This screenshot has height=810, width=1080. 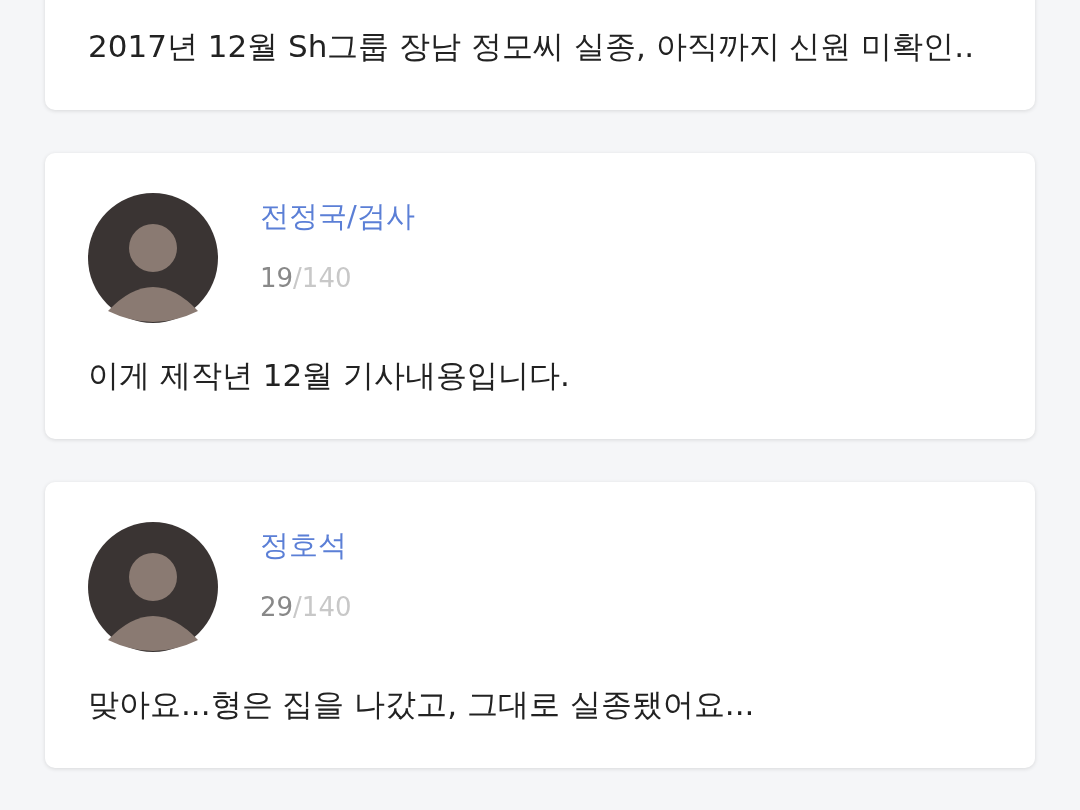 What do you see at coordinates (329, 375) in the screenshot?
I see `post-text: 이게 제작년 12월 기사내용입니다.` at bounding box center [329, 375].